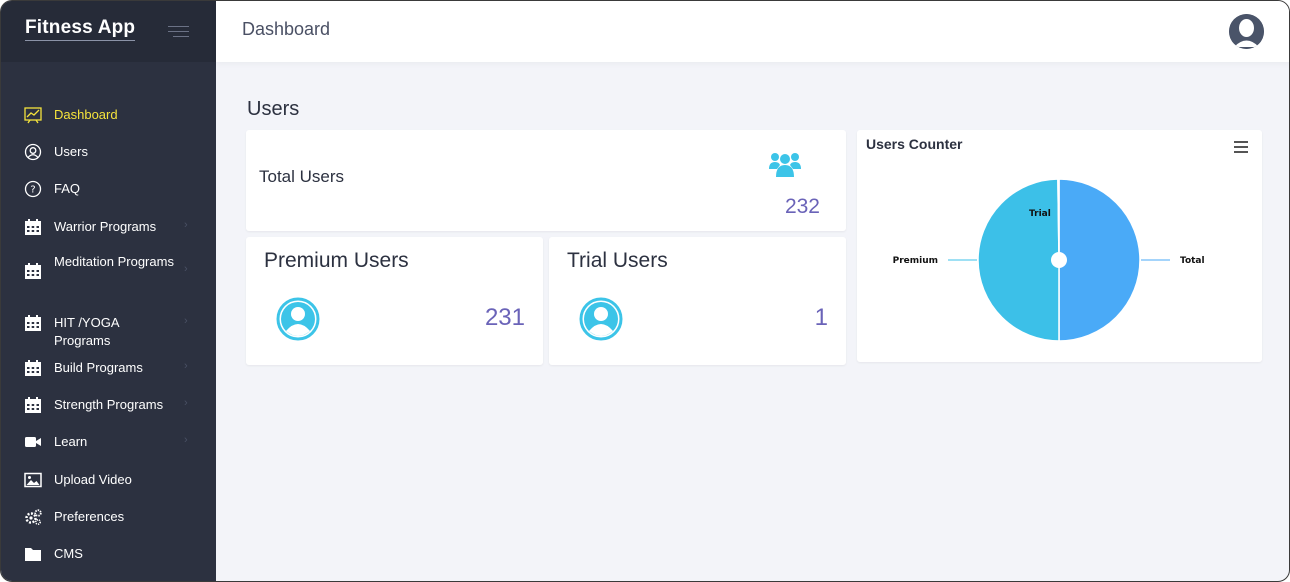 This screenshot has width=1290, height=582. I want to click on total-users-value: 232, so click(802, 206).